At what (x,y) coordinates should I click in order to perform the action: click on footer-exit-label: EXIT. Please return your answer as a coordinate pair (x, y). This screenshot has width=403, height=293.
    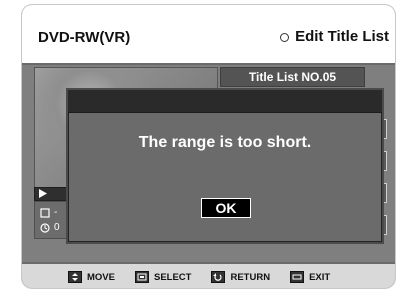
    Looking at the image, I should click on (320, 277).